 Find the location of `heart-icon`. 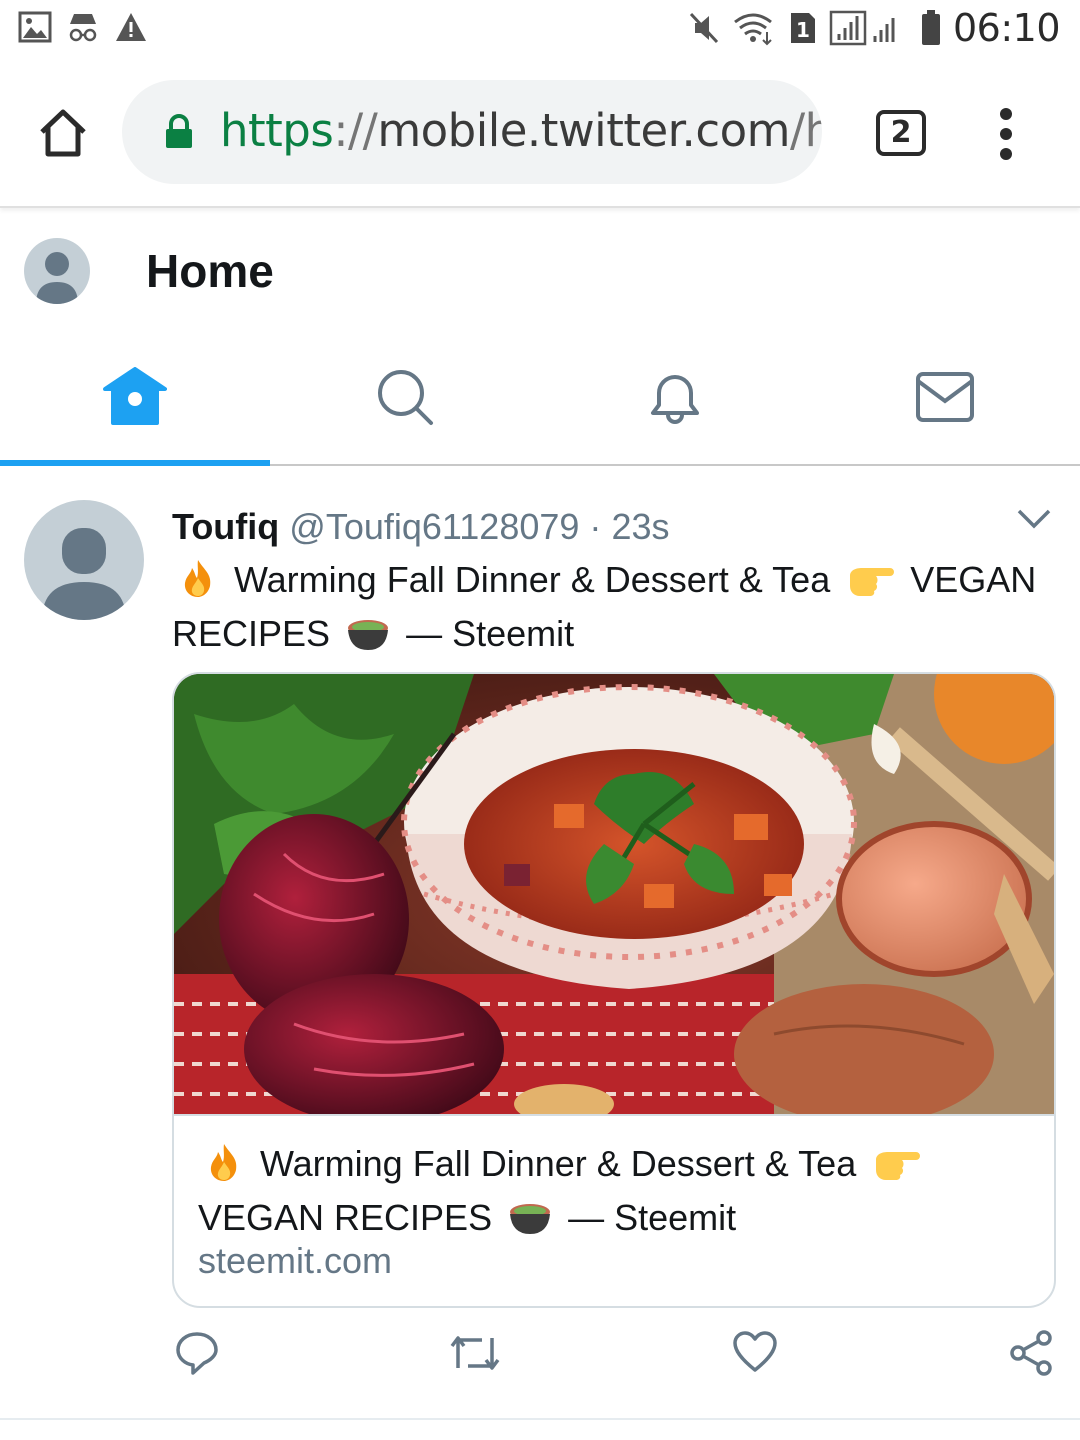

heart-icon is located at coordinates (755, 1351).